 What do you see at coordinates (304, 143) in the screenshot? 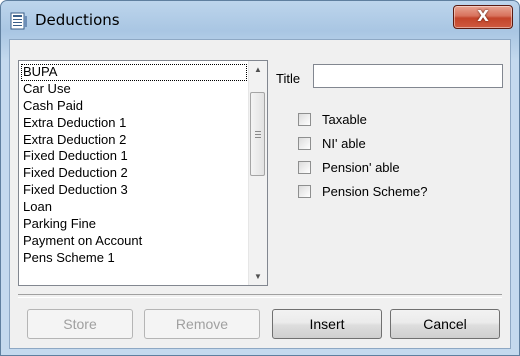
I see `ni-able-checkbox` at bounding box center [304, 143].